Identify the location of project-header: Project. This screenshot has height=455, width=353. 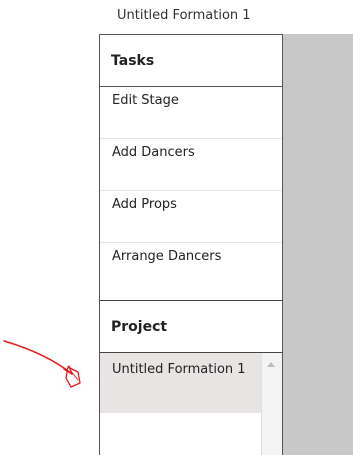
(191, 326).